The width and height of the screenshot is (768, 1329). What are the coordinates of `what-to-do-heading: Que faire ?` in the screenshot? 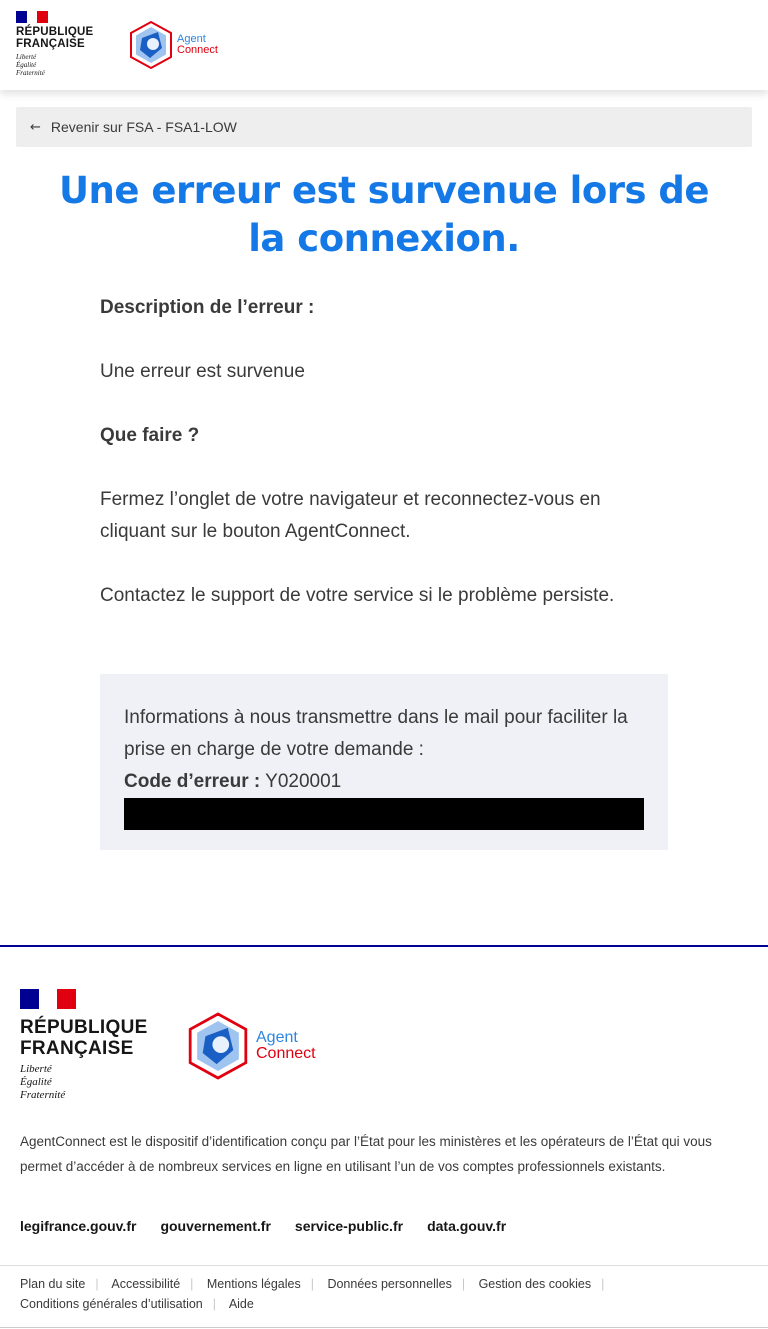 It's located at (150, 435).